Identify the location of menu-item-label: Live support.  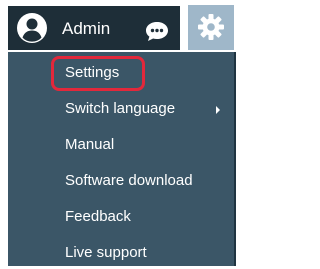
(106, 252).